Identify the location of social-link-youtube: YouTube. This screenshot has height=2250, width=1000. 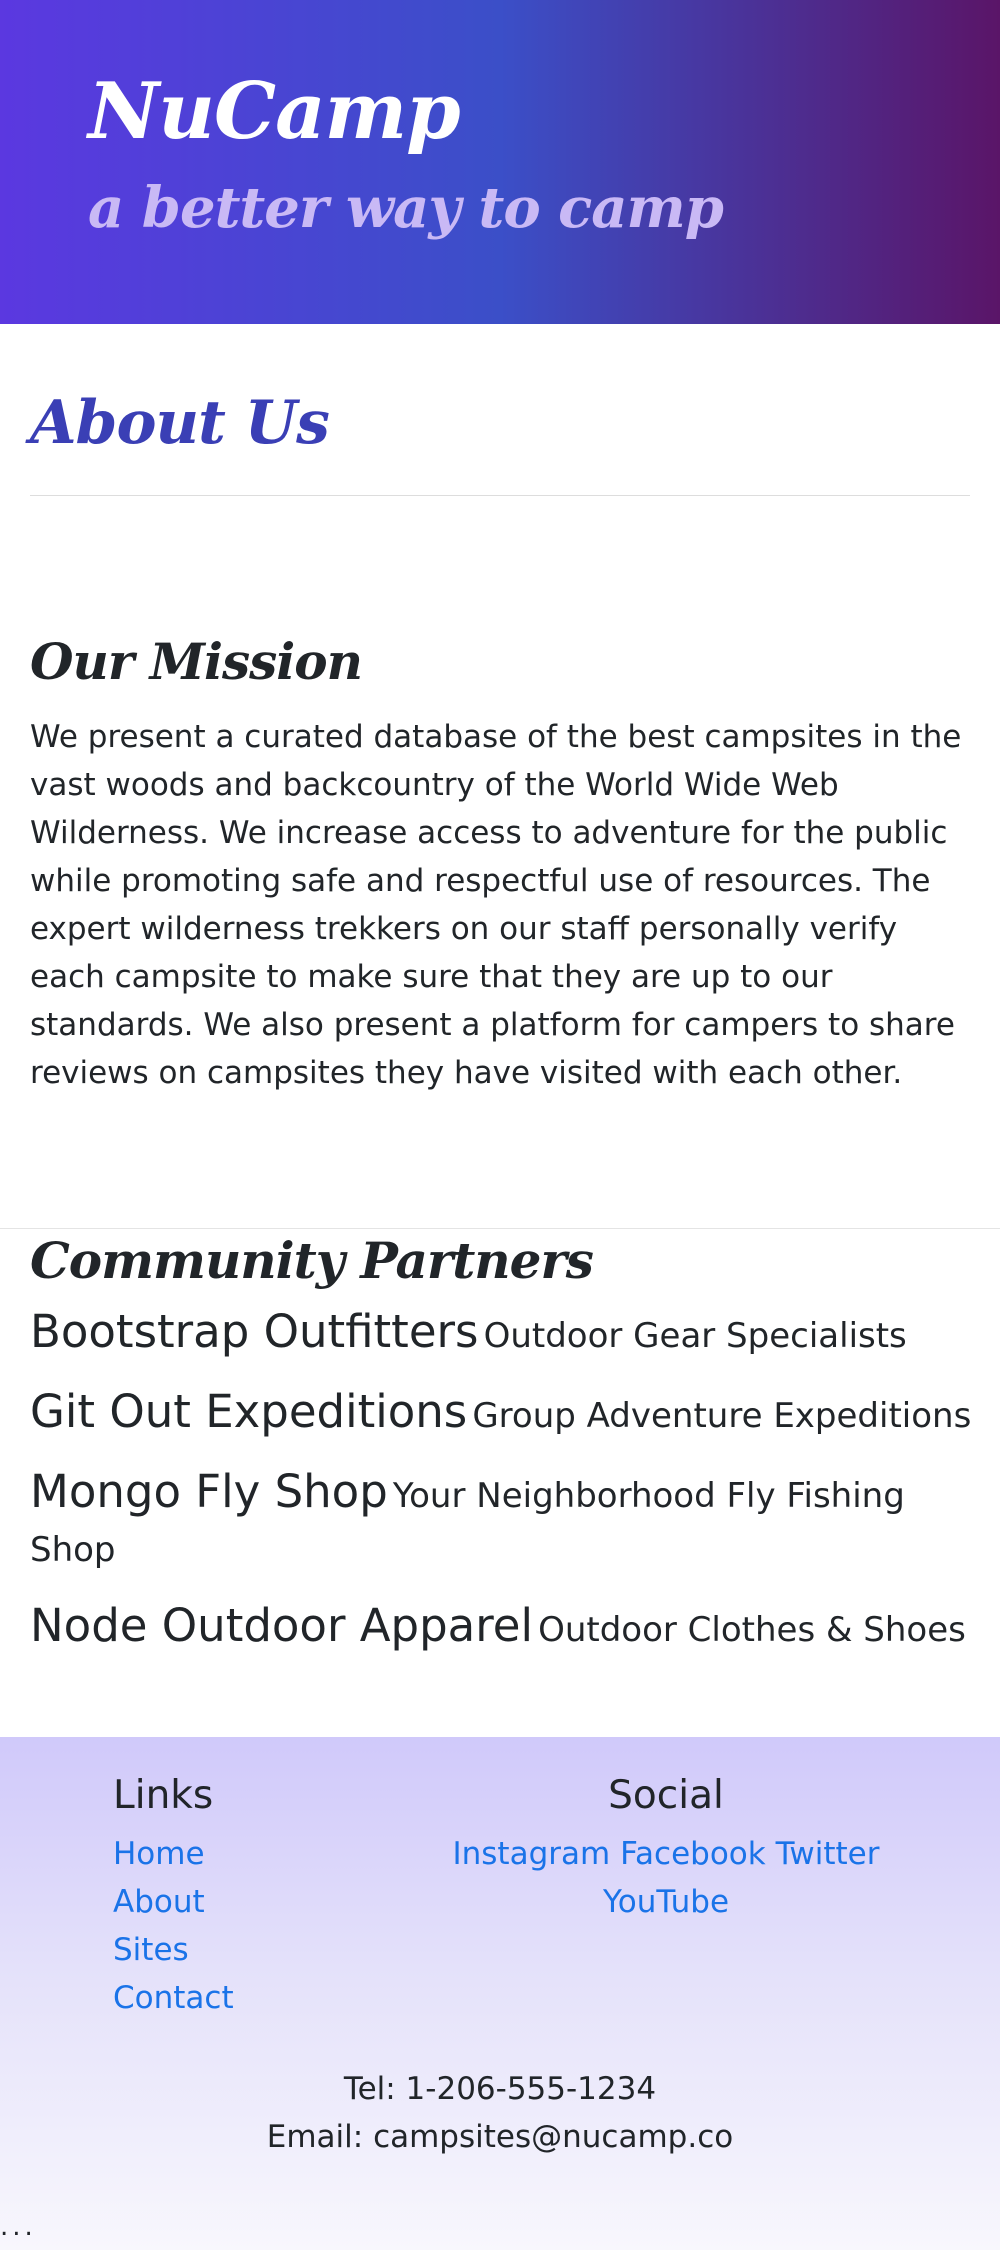
(666, 1902).